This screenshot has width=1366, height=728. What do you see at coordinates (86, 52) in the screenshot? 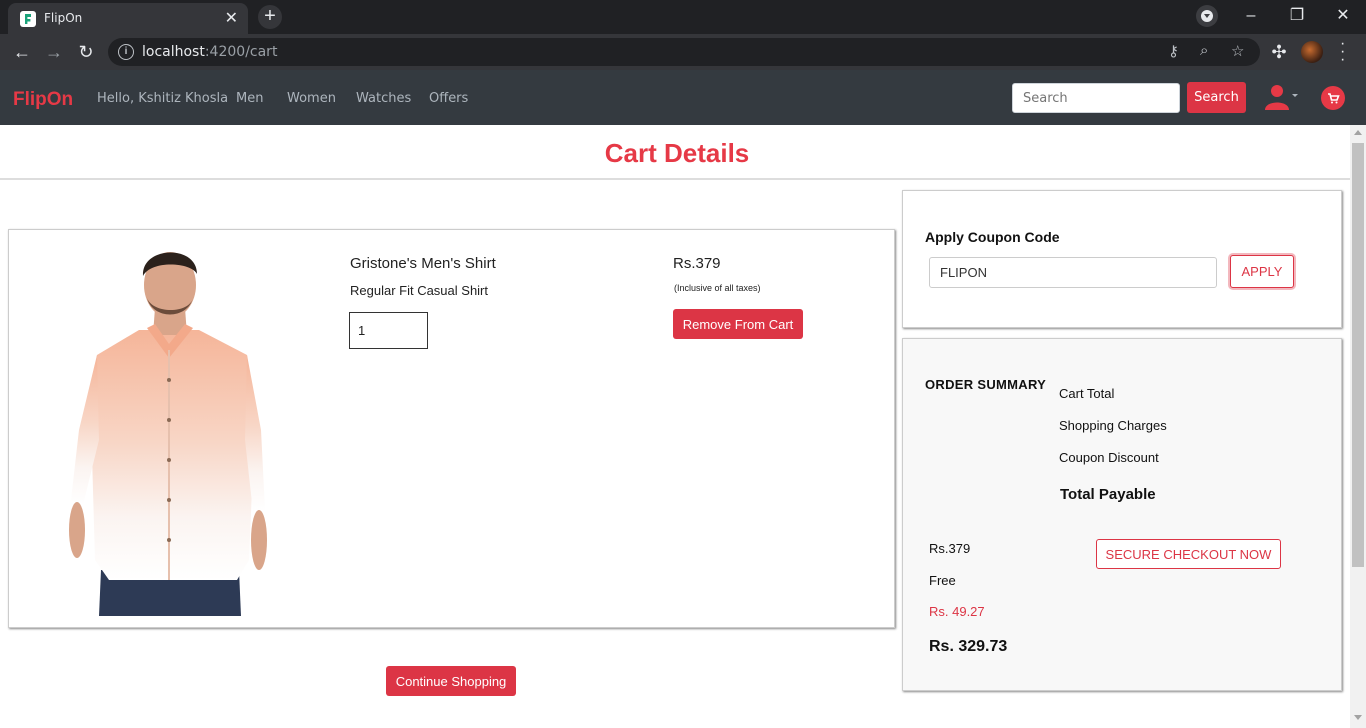
I see `reload-icon: ↻` at bounding box center [86, 52].